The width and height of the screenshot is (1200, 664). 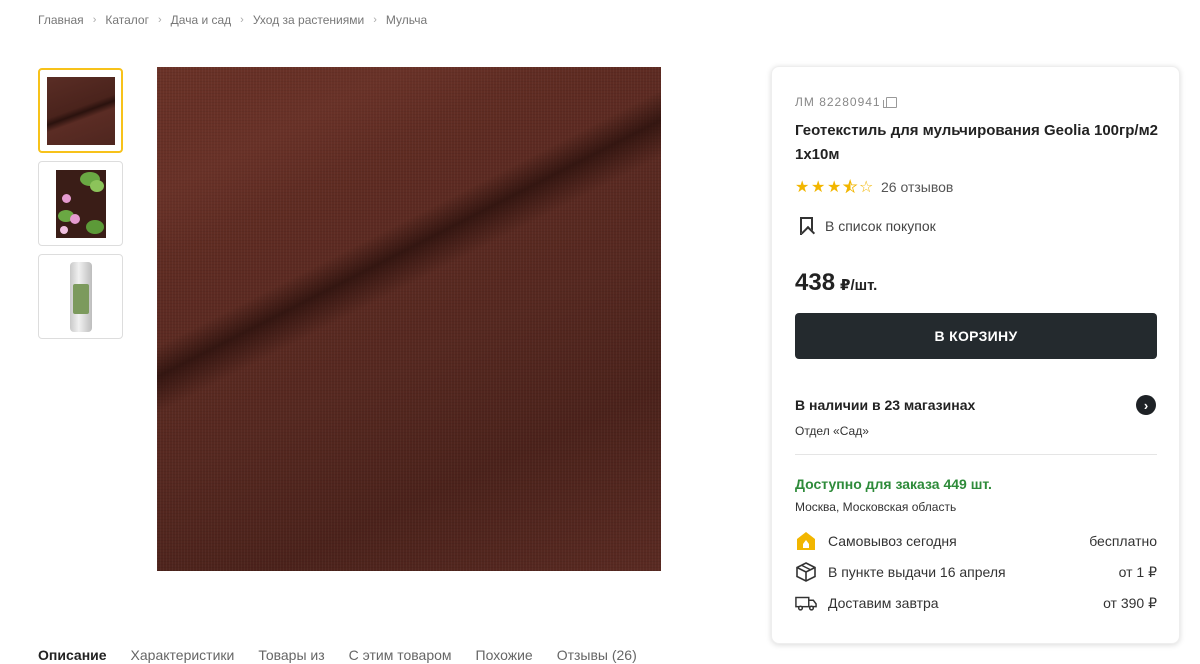 What do you see at coordinates (815, 282) in the screenshot?
I see `price-amount: 438` at bounding box center [815, 282].